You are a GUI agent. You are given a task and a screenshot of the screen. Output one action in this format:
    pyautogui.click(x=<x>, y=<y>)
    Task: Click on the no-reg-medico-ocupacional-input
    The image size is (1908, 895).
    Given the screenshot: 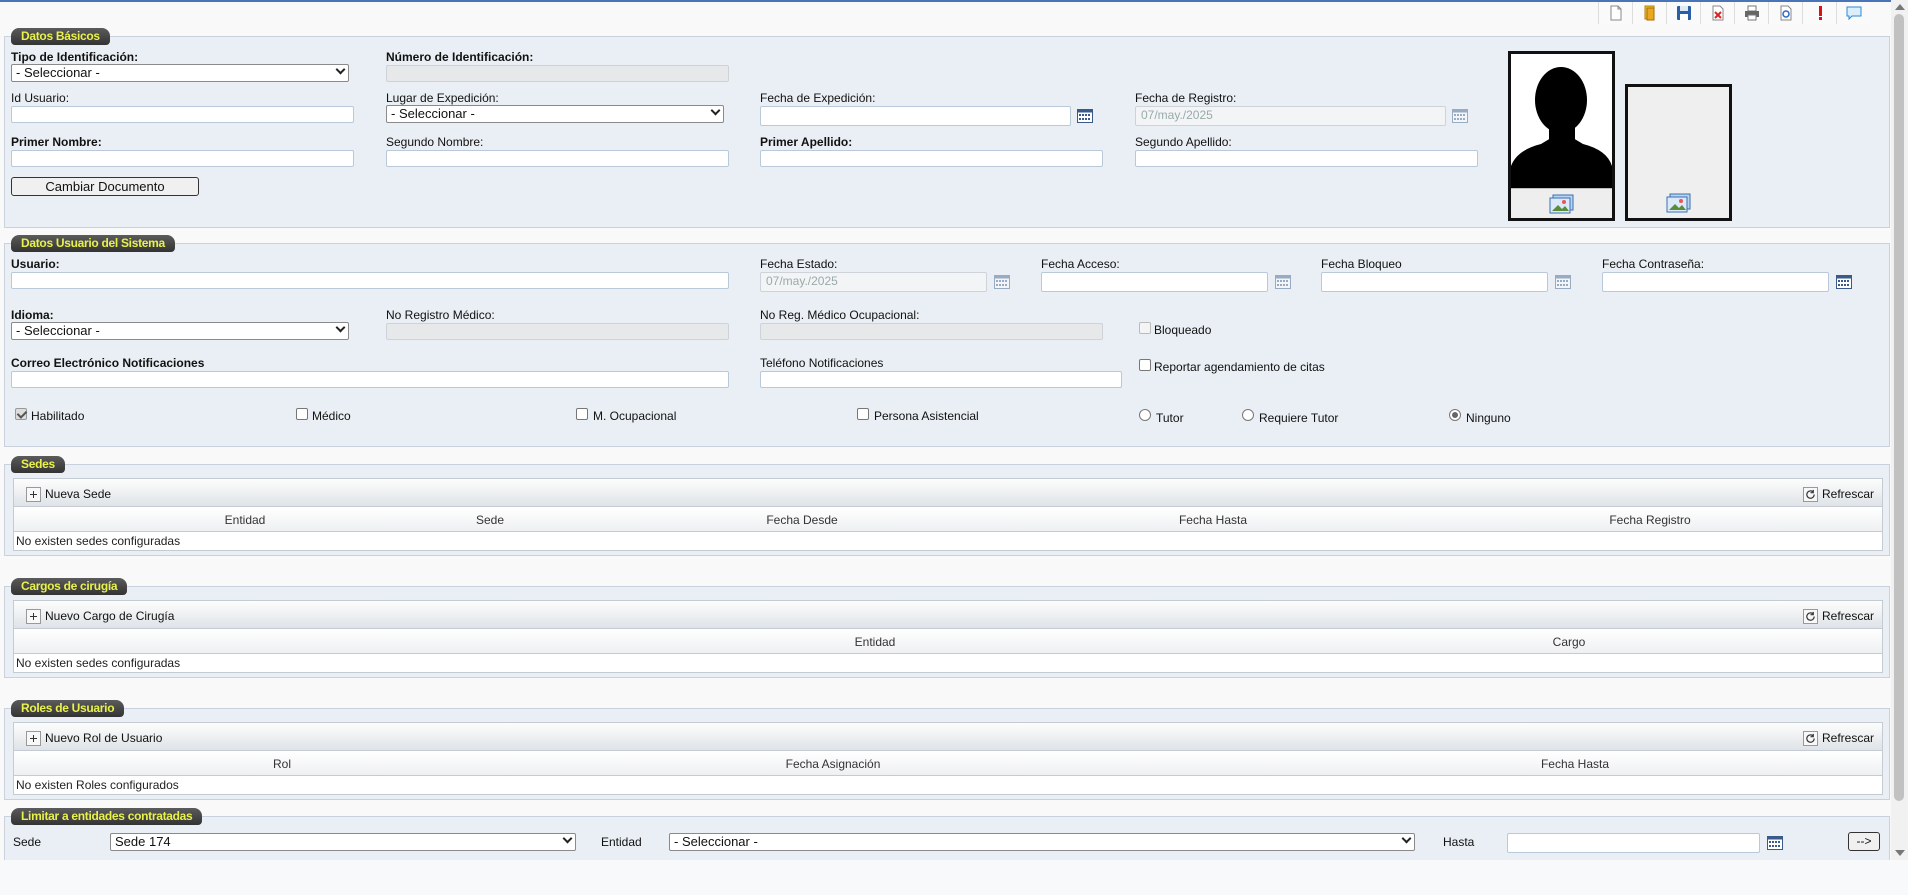 What is the action you would take?
    pyautogui.click(x=931, y=331)
    